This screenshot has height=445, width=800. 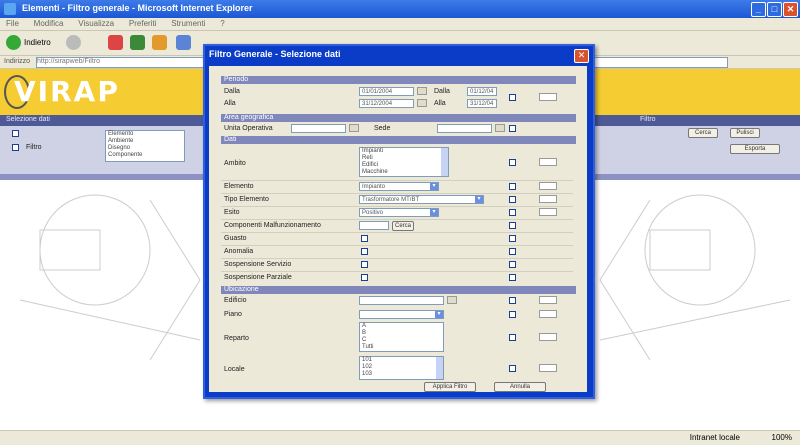 What do you see at coordinates (703, 133) in the screenshot?
I see `search-button: Cerca` at bounding box center [703, 133].